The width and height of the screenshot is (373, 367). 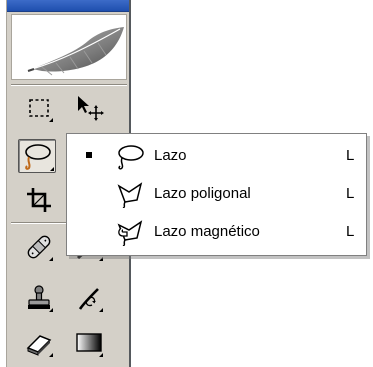 What do you see at coordinates (68, 6) in the screenshot?
I see `toolbox-titlebar` at bounding box center [68, 6].